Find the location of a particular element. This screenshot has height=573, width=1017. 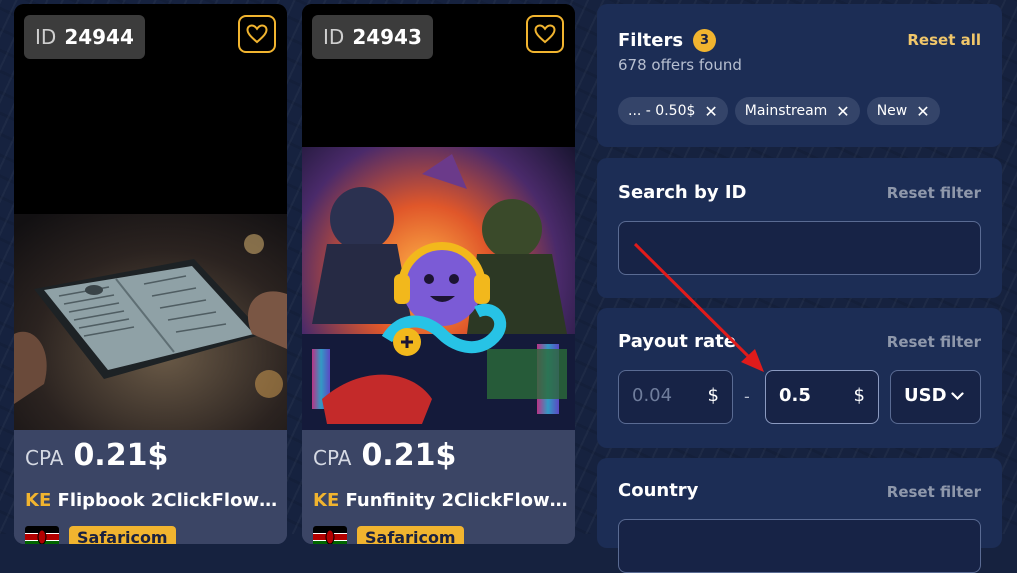

id-value: 24943 is located at coordinates (387, 37).